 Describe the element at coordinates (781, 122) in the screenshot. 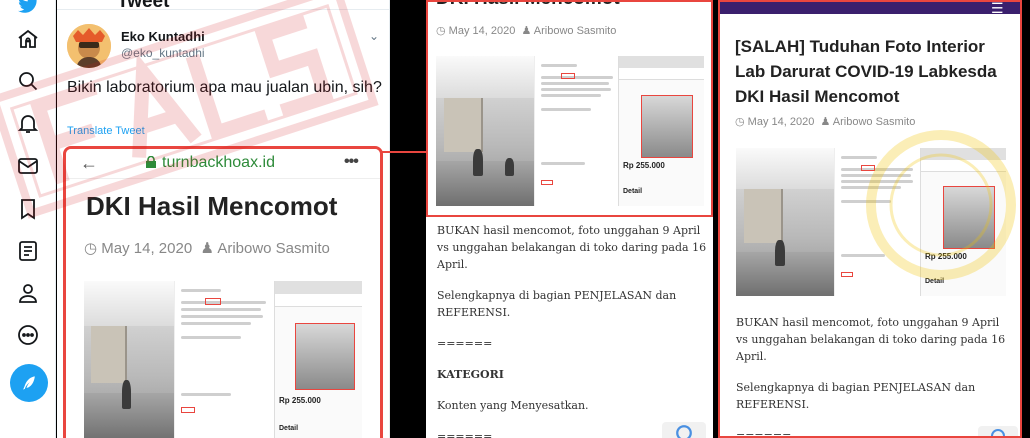

I see `right-article-date: May 14, 2020` at that location.